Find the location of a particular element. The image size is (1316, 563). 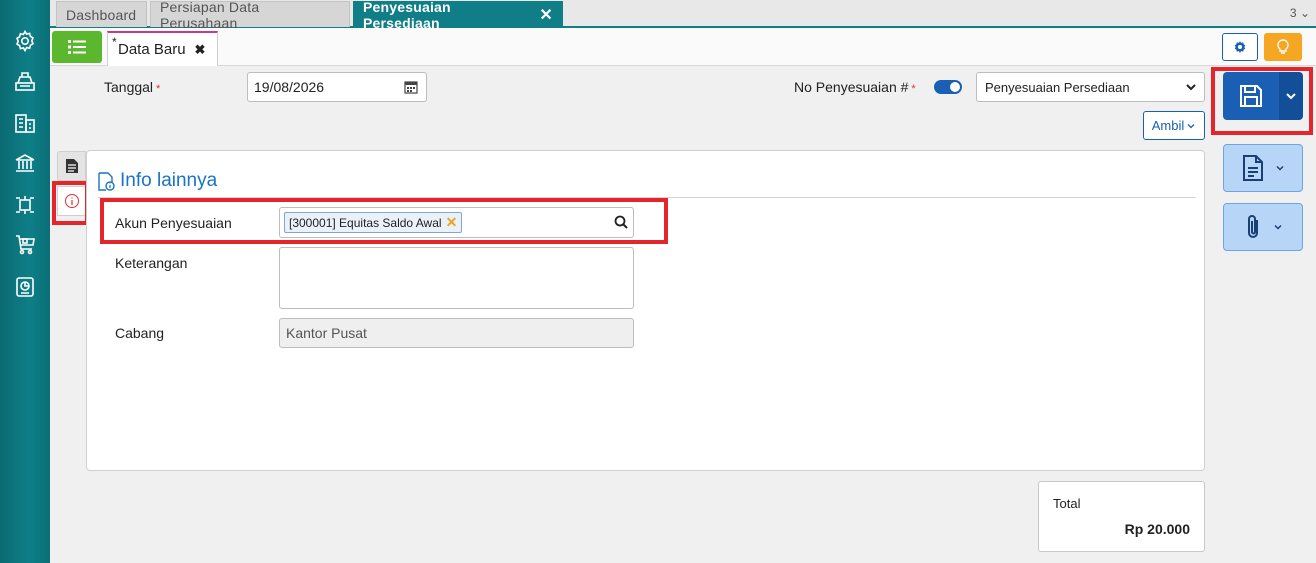

cart-icon is located at coordinates (25, 245).